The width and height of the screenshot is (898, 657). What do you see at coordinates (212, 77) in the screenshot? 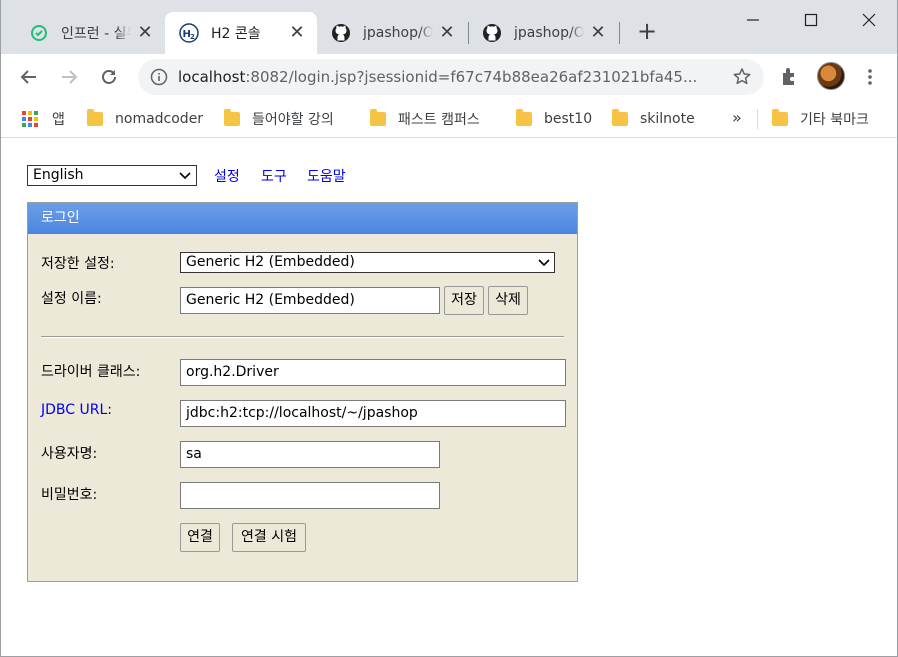
I see `url-host: localhost` at bounding box center [212, 77].